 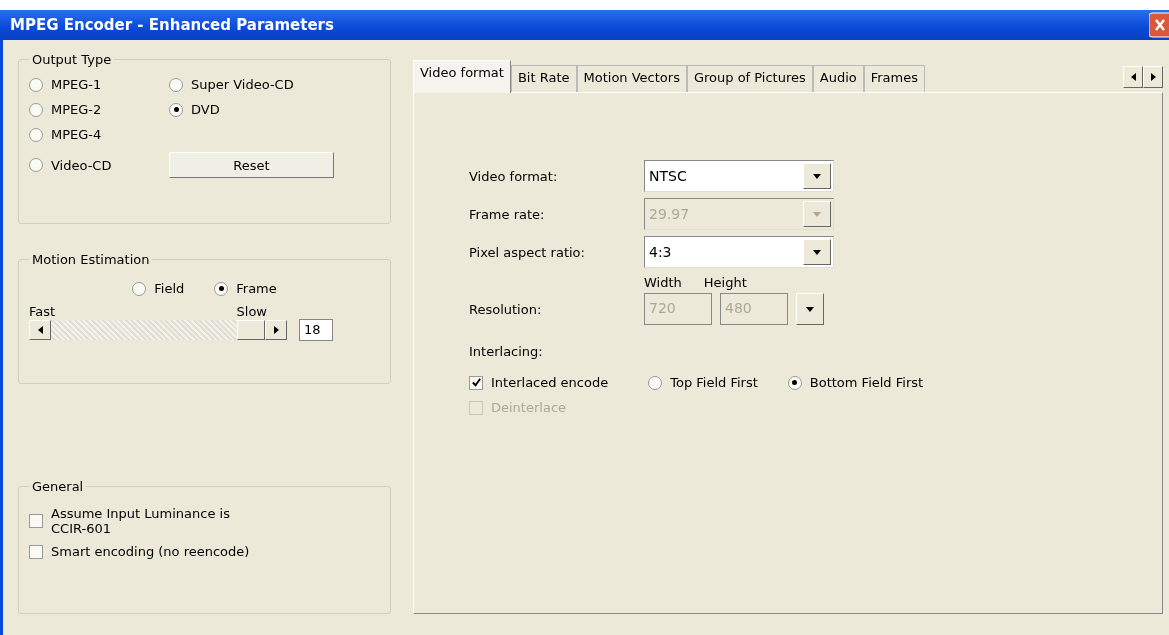 I want to click on window-title: MPEG Encoder - Enhanced Parameters, so click(x=172, y=25).